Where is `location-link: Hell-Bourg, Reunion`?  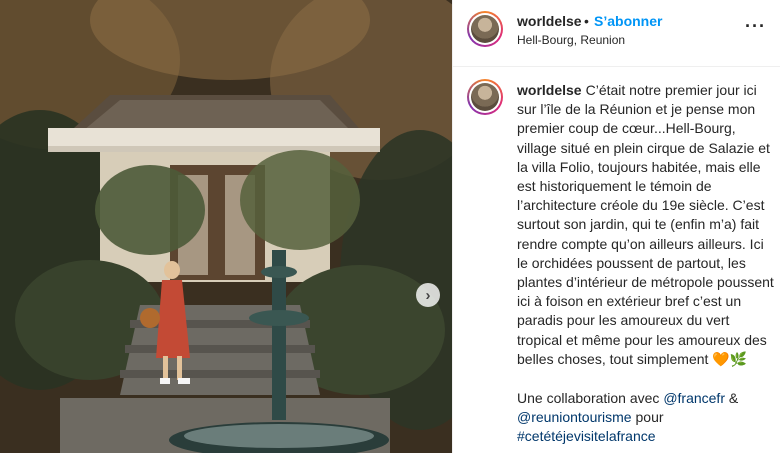
location-link: Hell-Bourg, Reunion is located at coordinates (571, 40).